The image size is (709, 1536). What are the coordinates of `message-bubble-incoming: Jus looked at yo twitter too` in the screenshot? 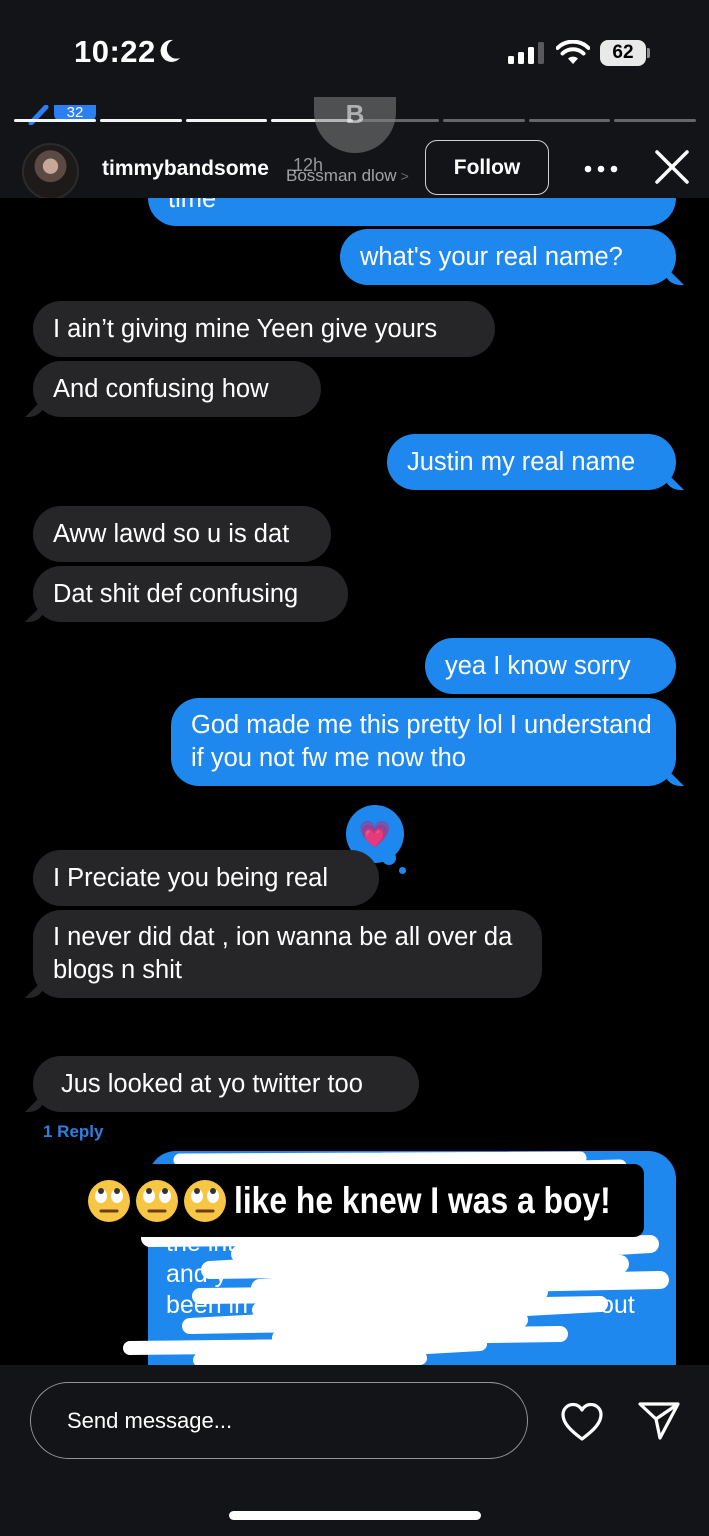 It's located at (226, 1084).